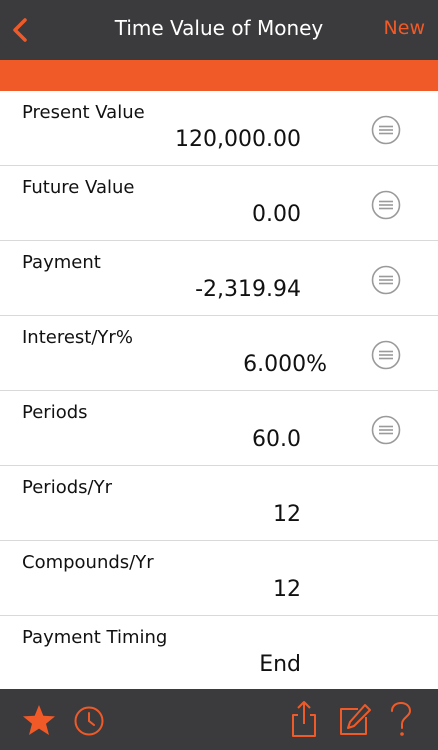  What do you see at coordinates (404, 28) in the screenshot?
I see `new-button: New` at bounding box center [404, 28].